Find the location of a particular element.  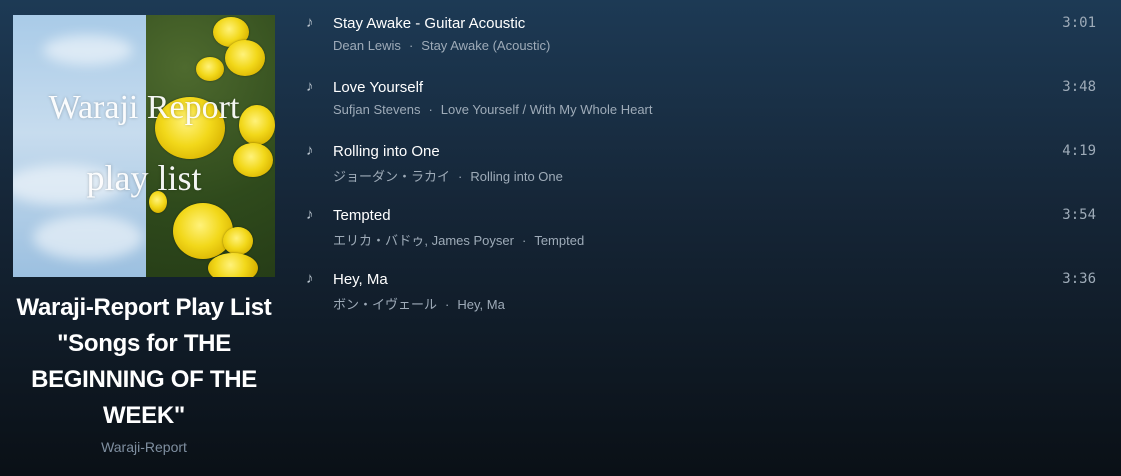

playlist-owner: Waraji-Report is located at coordinates (144, 447).